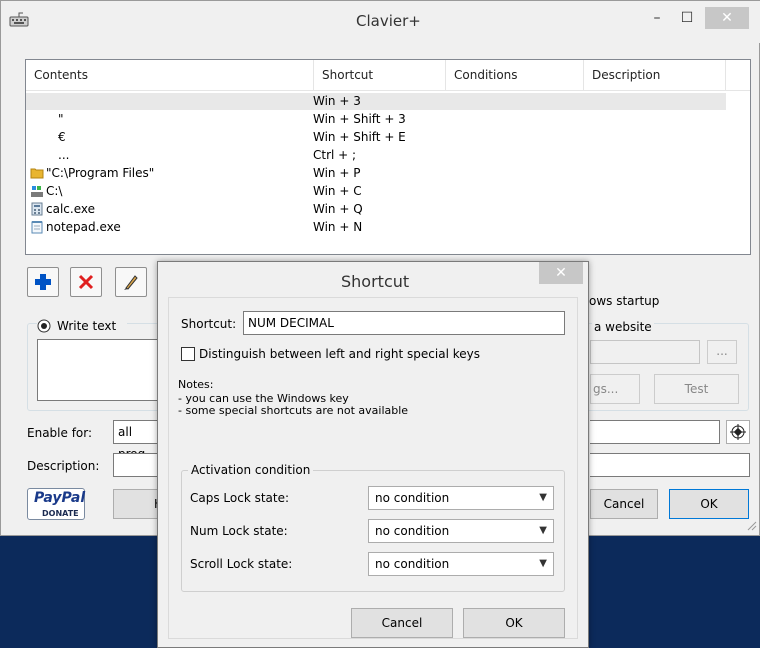  What do you see at coordinates (138, 465) in the screenshot?
I see `description-field` at bounding box center [138, 465].